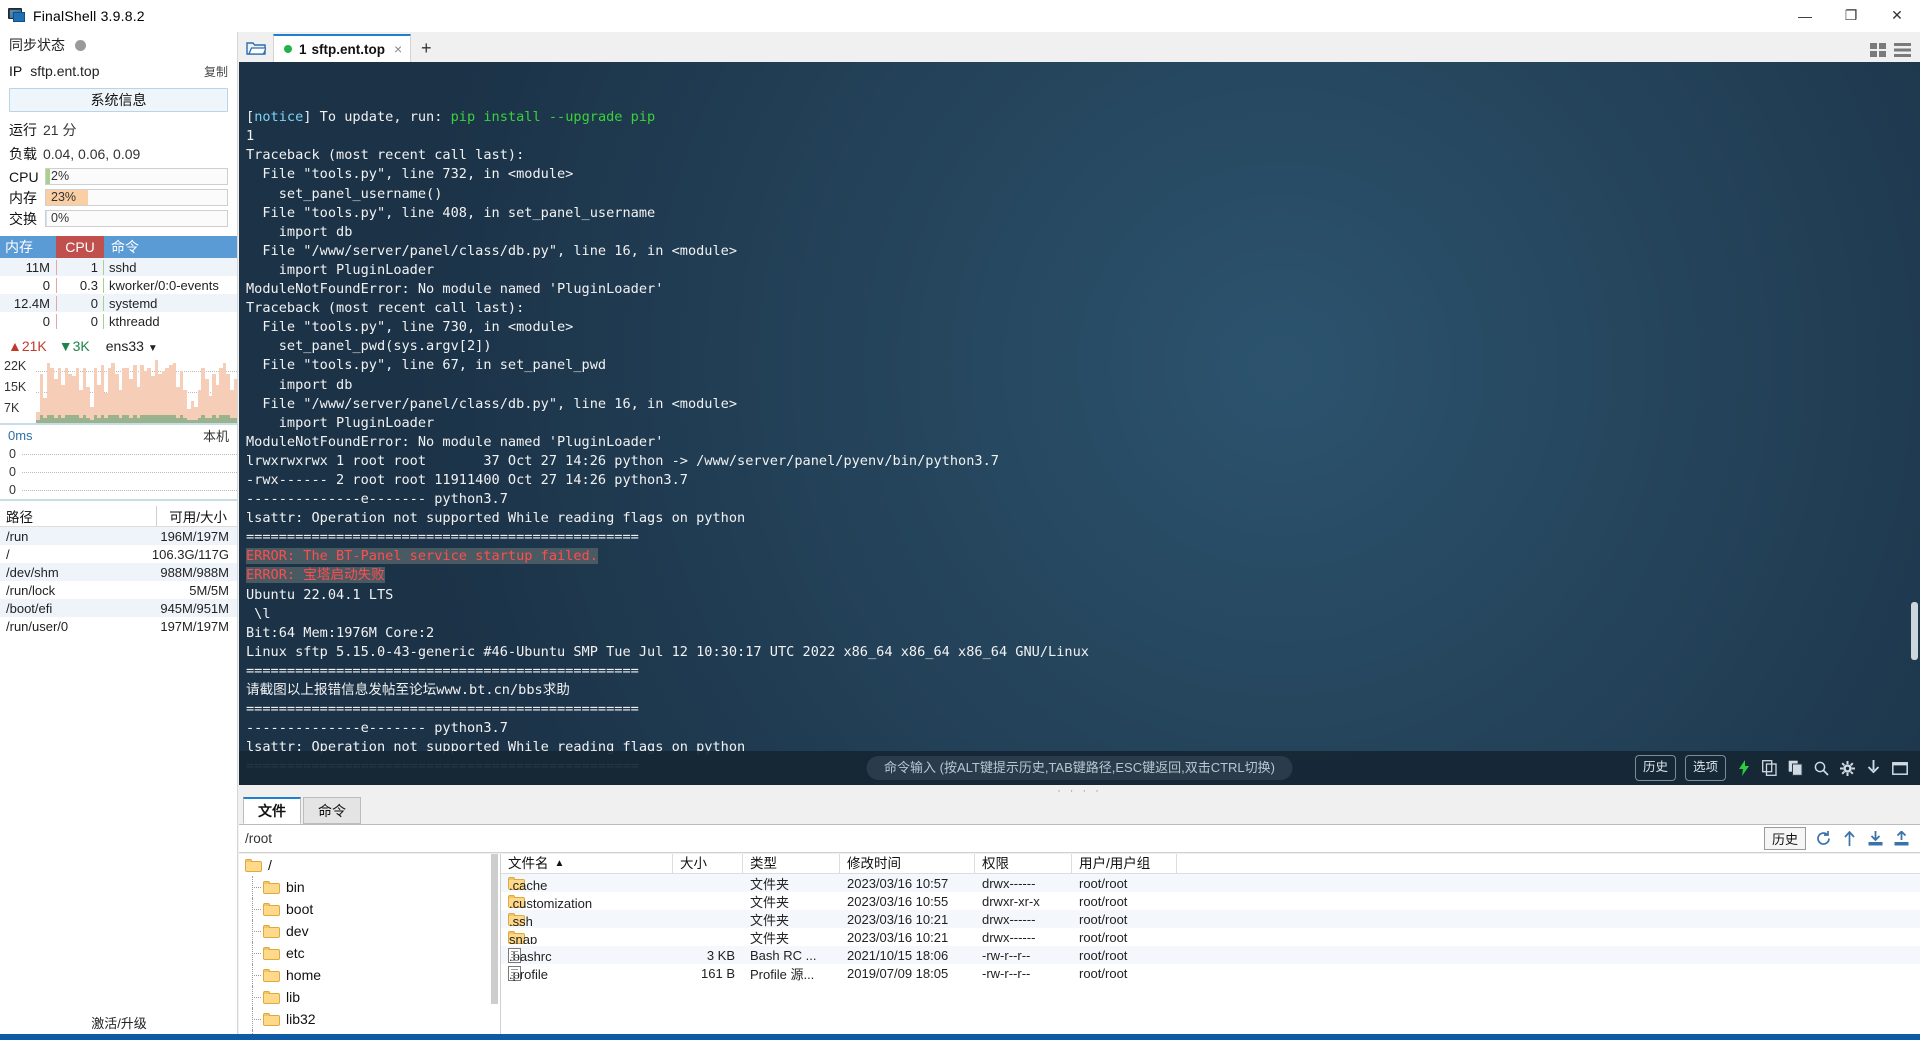 Image resolution: width=1920 pixels, height=1040 pixels. Describe the element at coordinates (1795, 768) in the screenshot. I see `paste-icon` at that location.